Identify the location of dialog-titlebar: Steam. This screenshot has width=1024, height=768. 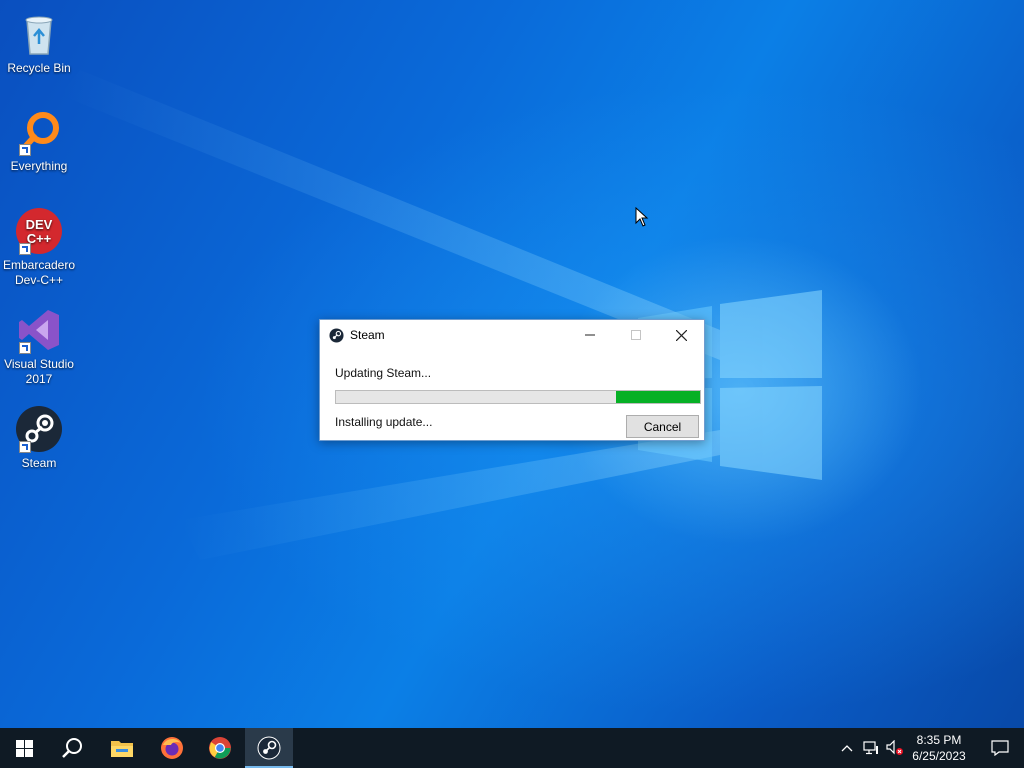
(512, 335).